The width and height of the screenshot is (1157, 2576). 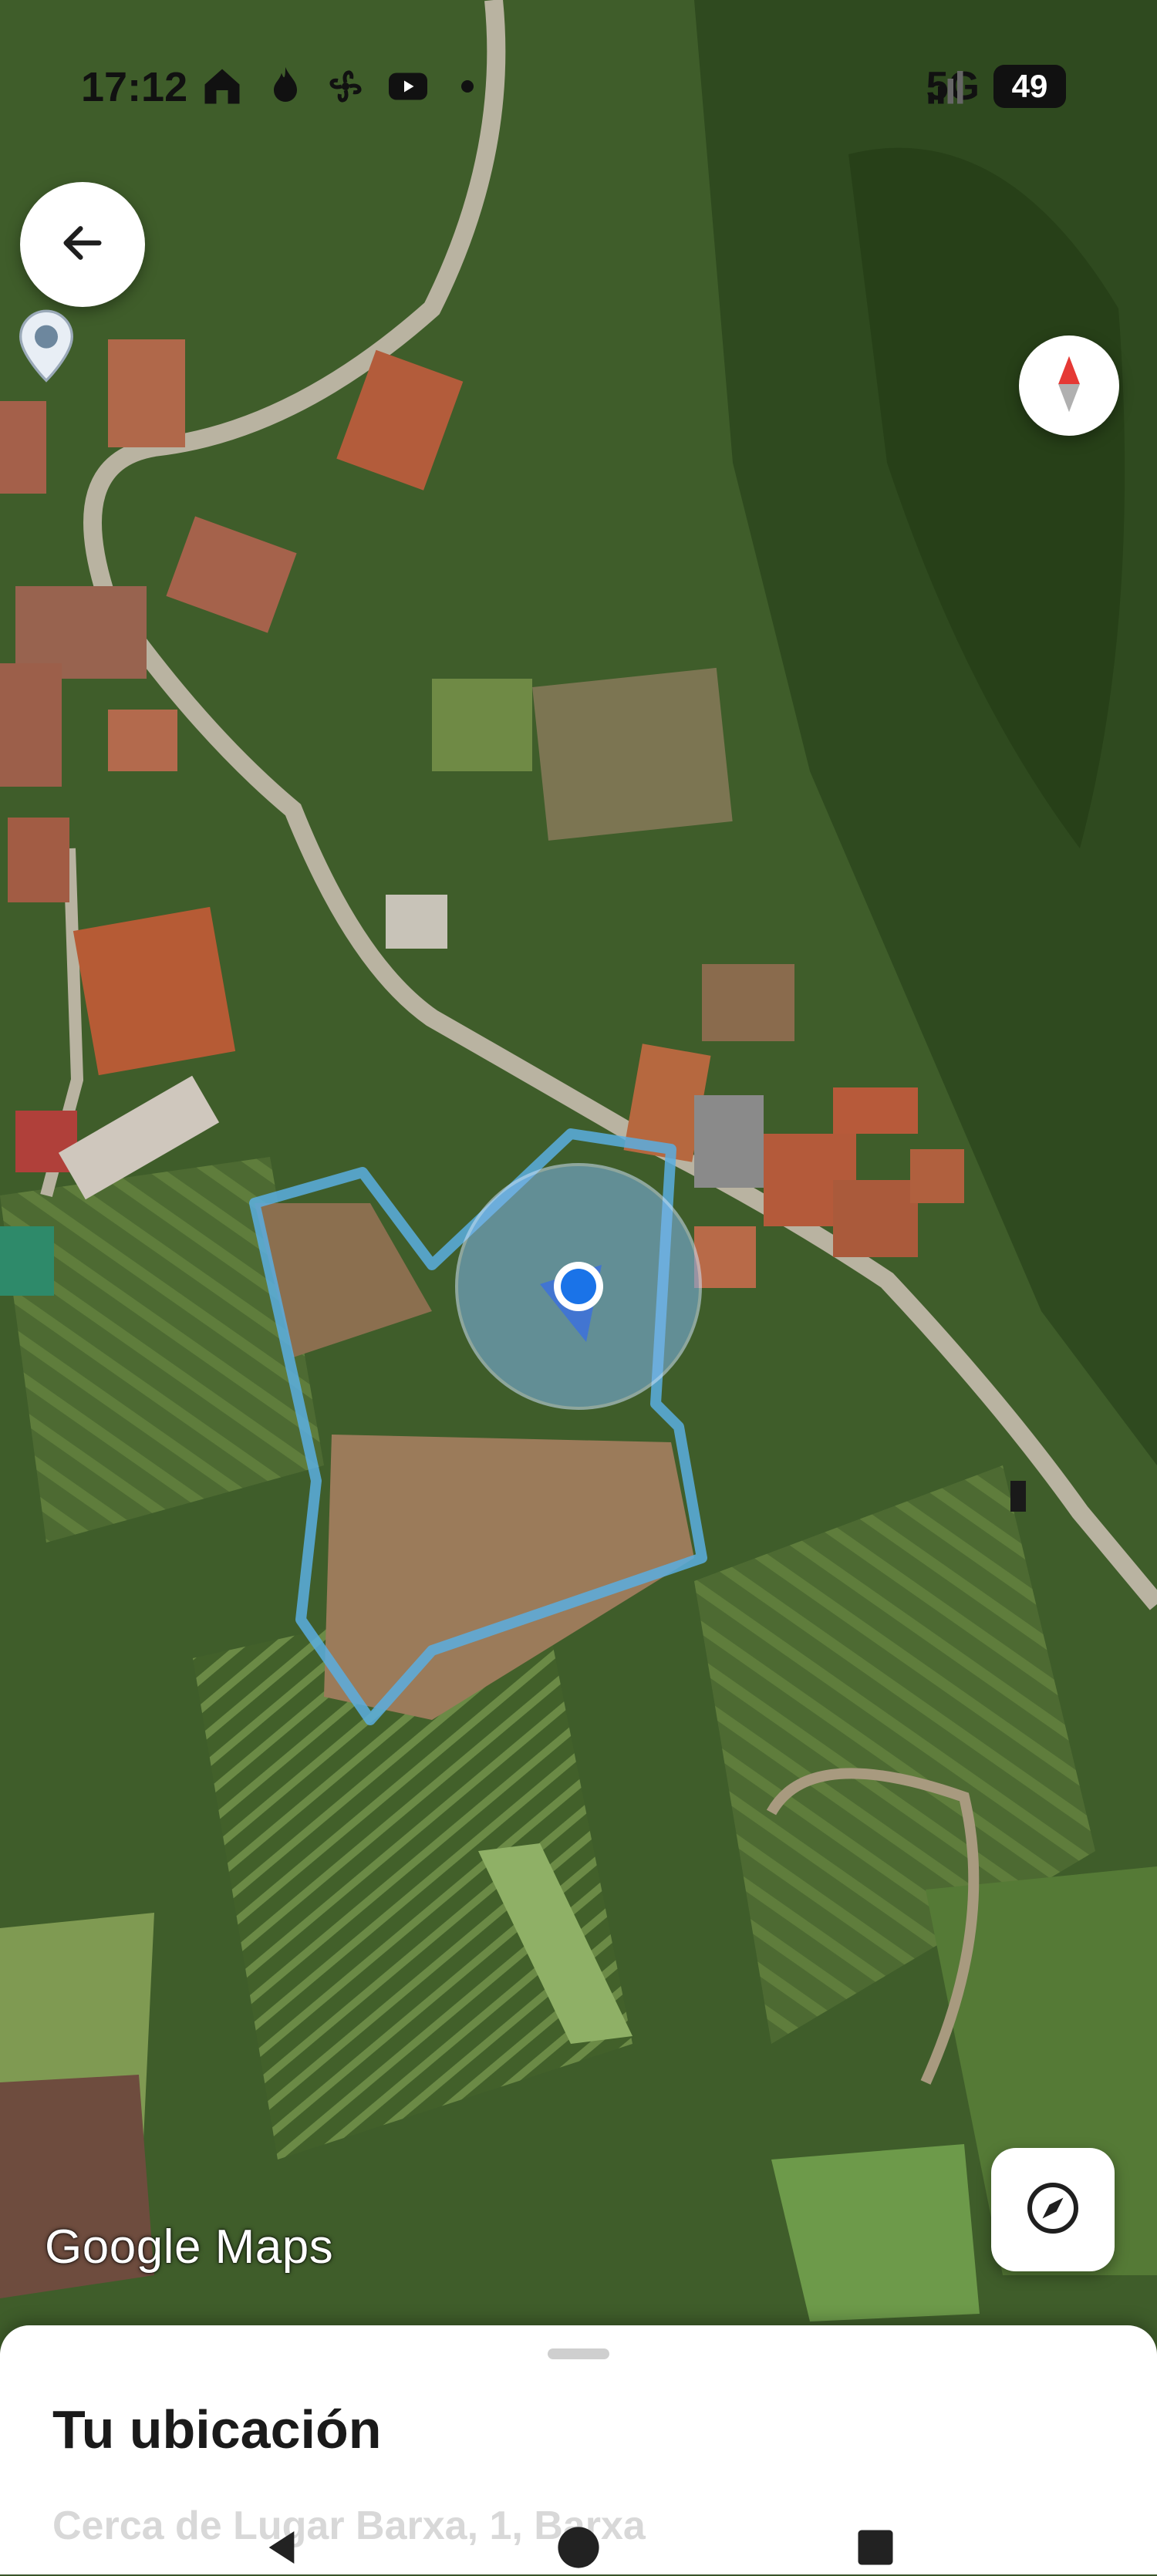 I want to click on sheet-title: Tu ubicación, so click(x=217, y=2429).